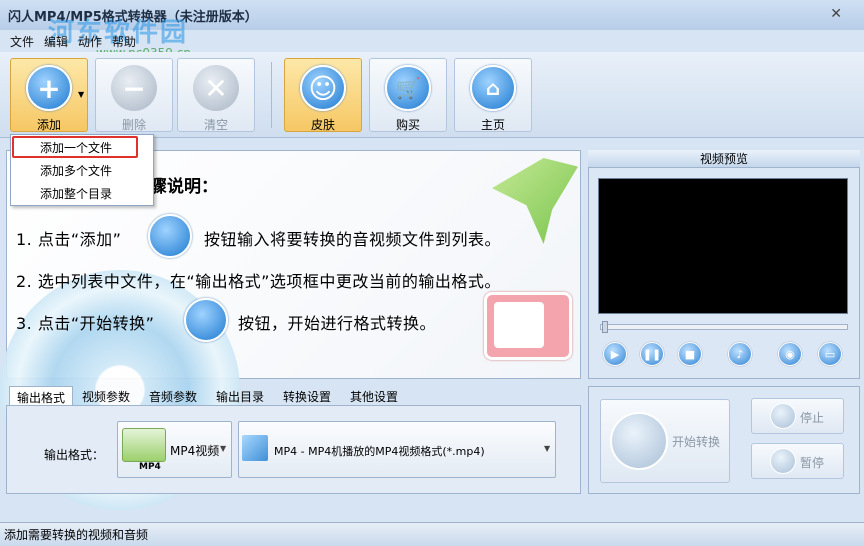 This screenshot has width=864, height=546. I want to click on cart-icon: 🛒, so click(408, 88).